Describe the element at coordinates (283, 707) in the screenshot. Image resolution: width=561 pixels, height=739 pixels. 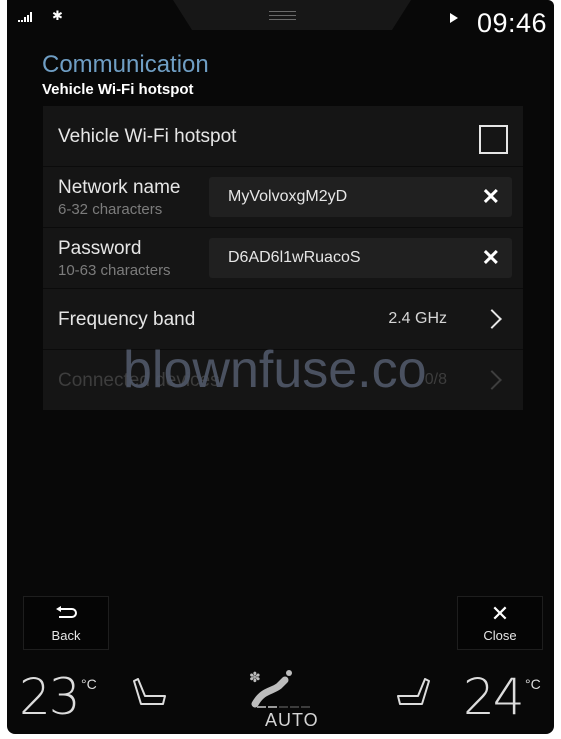
I see `fan-level-indicator` at that location.